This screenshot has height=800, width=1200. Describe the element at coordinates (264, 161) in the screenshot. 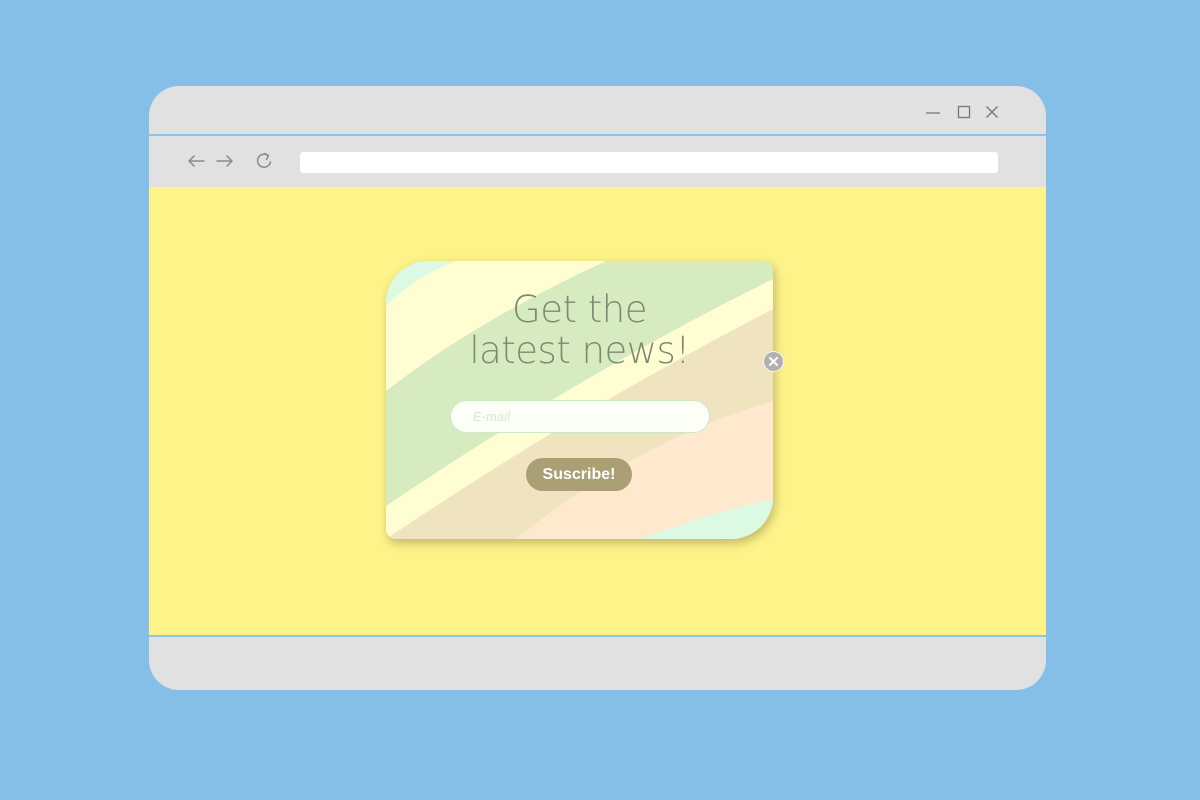

I see `reload-icon` at that location.